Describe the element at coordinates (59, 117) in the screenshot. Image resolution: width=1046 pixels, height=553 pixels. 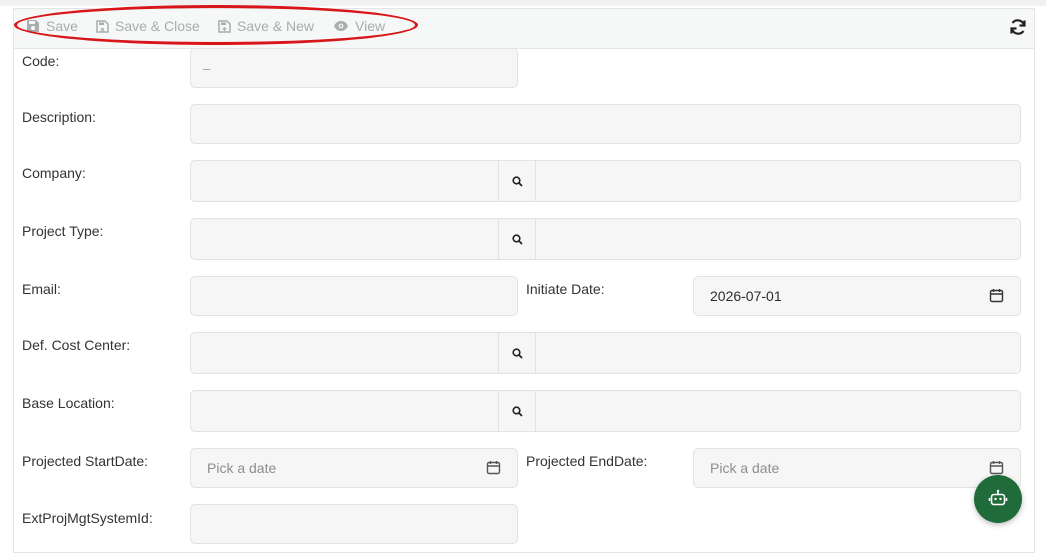
I see `description-label: Description:` at that location.